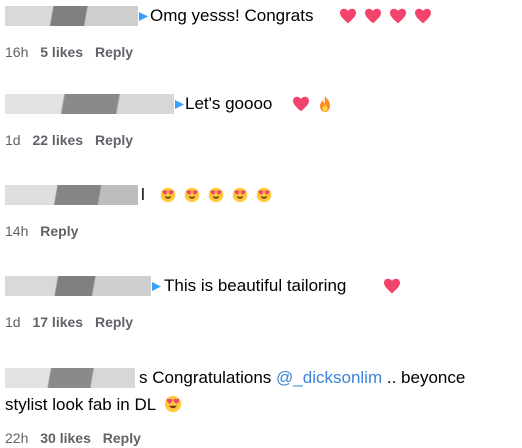 This screenshot has height=448, width=522. Describe the element at coordinates (325, 104) in the screenshot. I see `fire-emoji` at that location.